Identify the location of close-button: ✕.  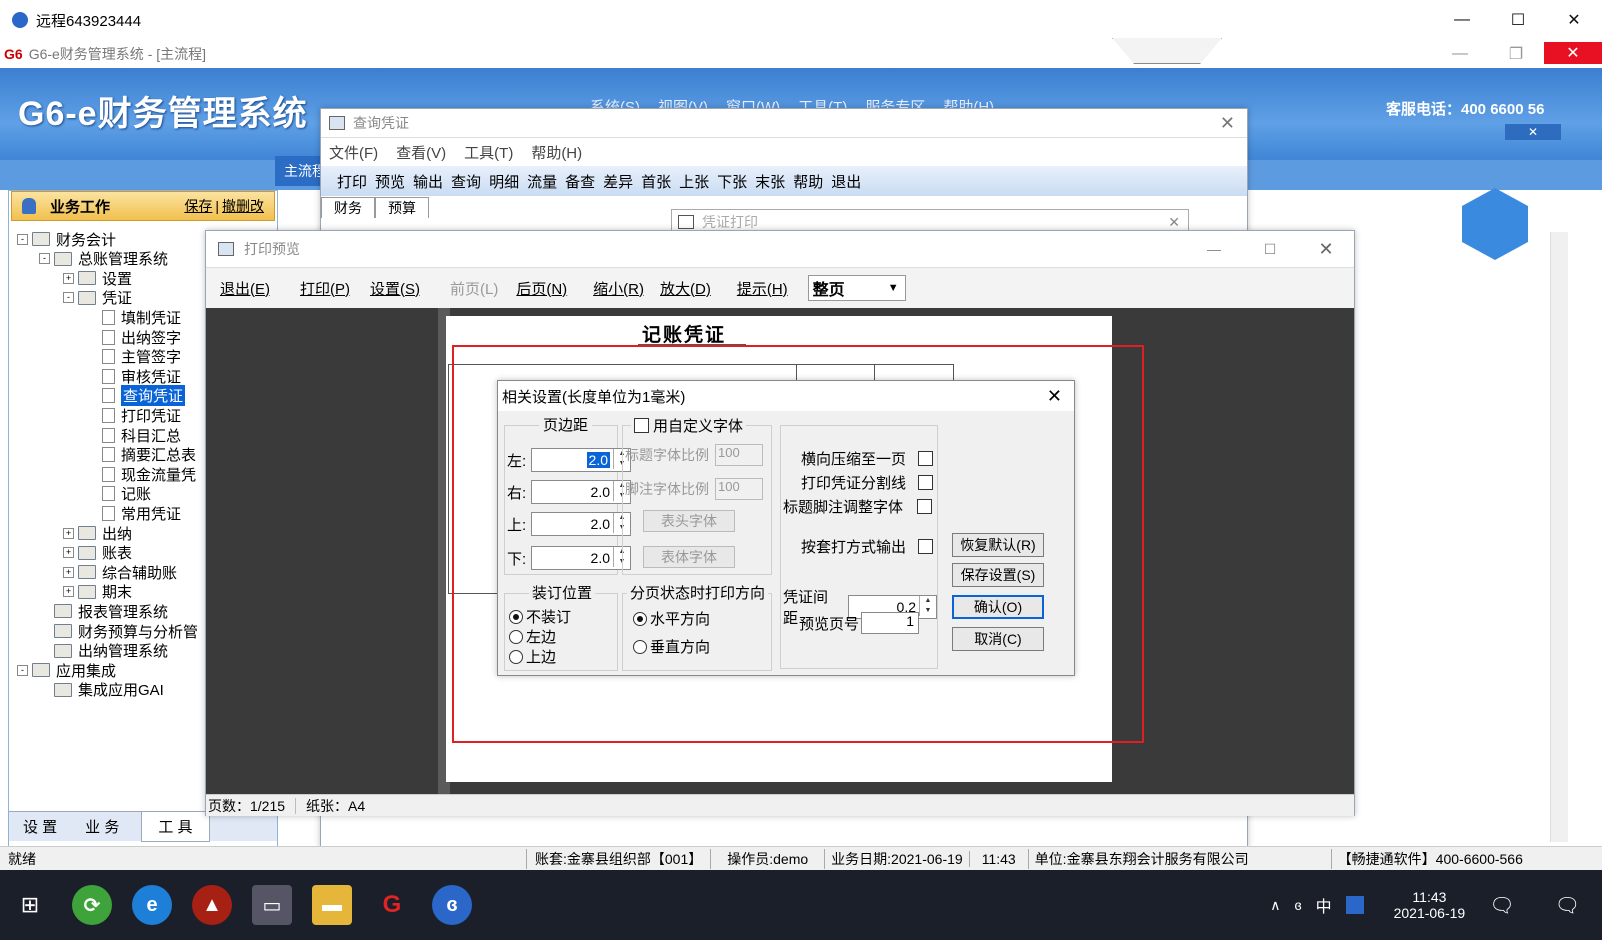
(1574, 20).